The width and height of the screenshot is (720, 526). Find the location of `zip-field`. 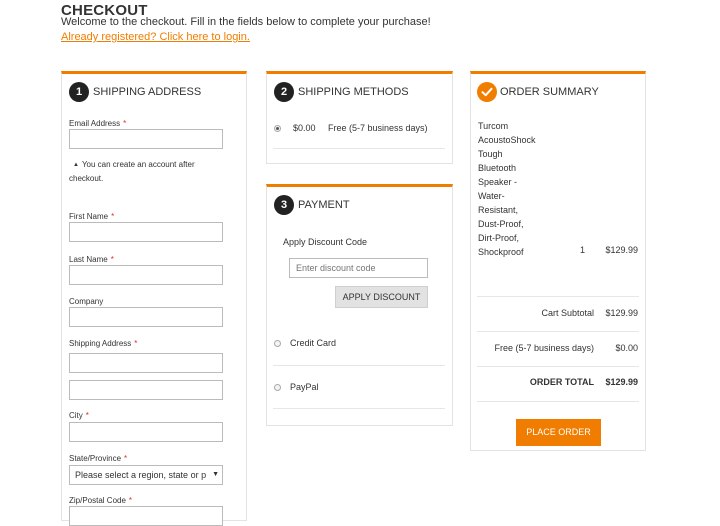

zip-field is located at coordinates (146, 516).